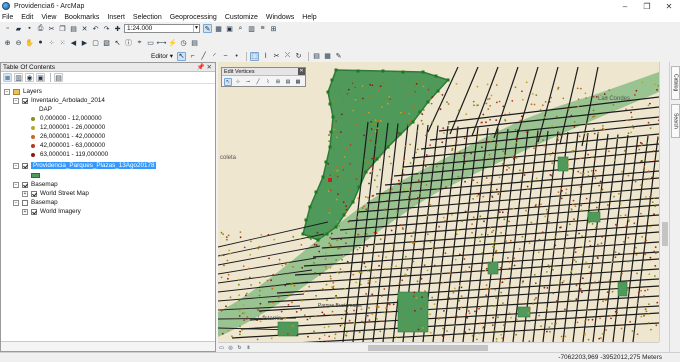 The image size is (680, 362). I want to click on model-builder-icon: ⊞, so click(273, 28).